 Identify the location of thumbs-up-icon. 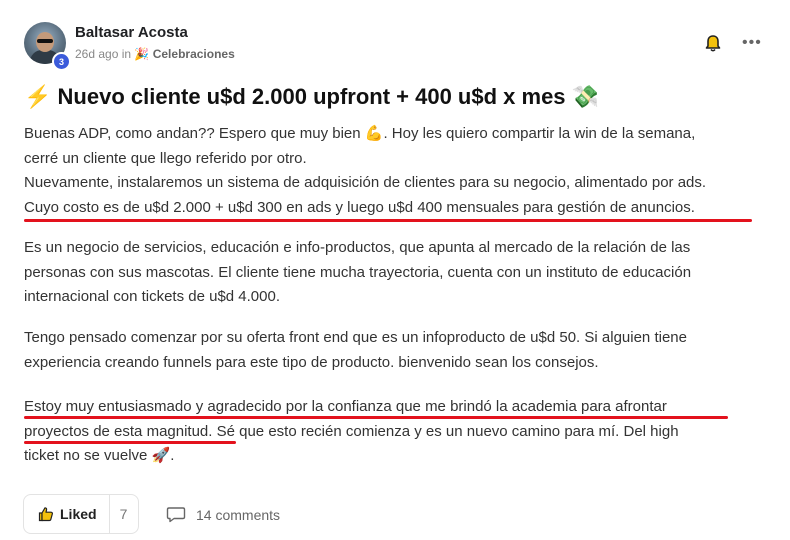
(45, 514).